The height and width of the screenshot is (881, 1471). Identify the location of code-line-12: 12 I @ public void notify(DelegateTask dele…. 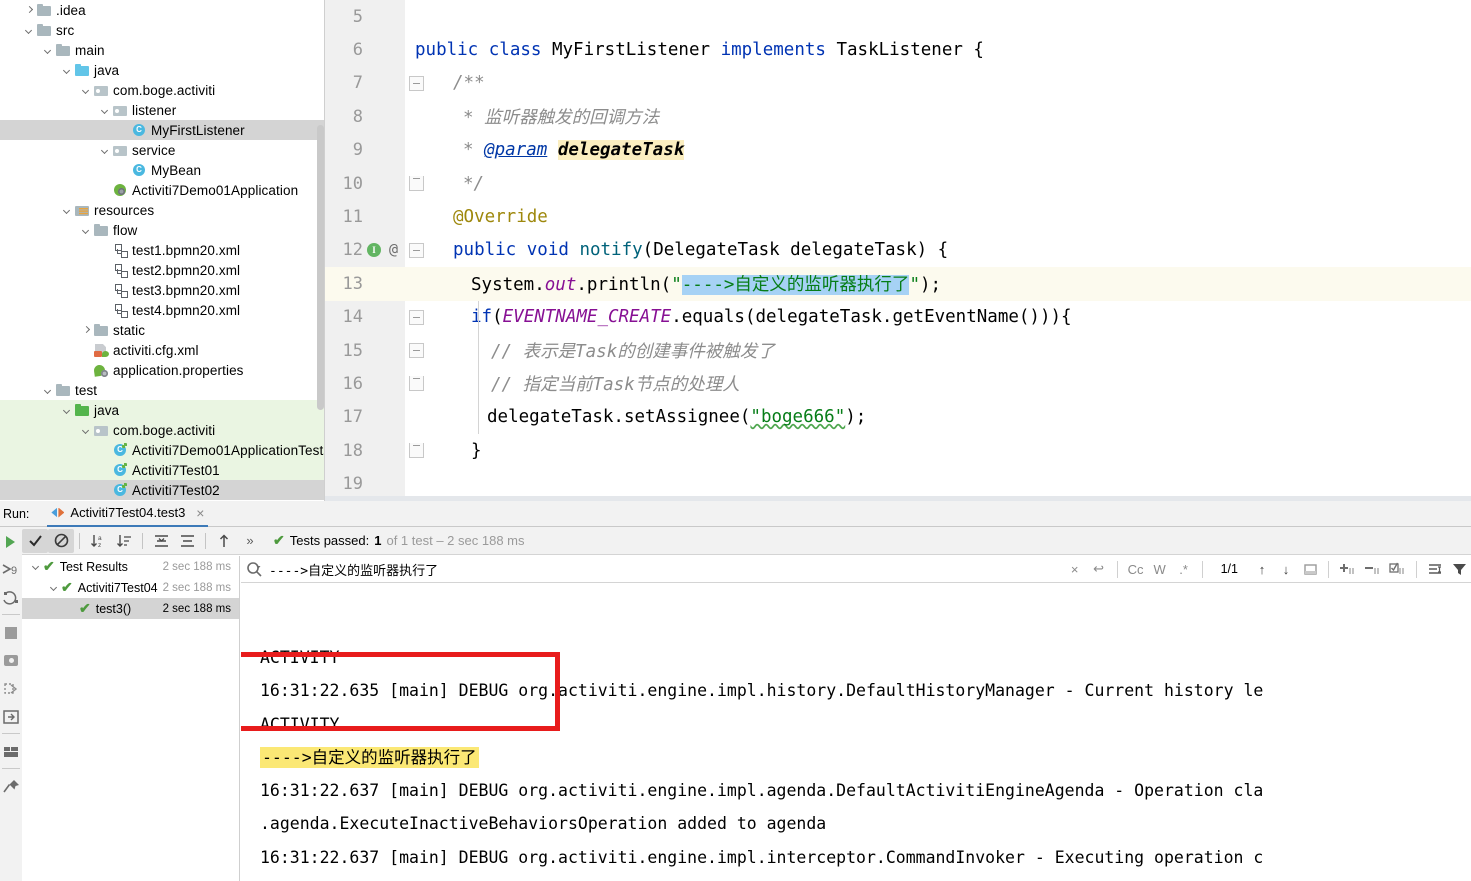
(898, 250).